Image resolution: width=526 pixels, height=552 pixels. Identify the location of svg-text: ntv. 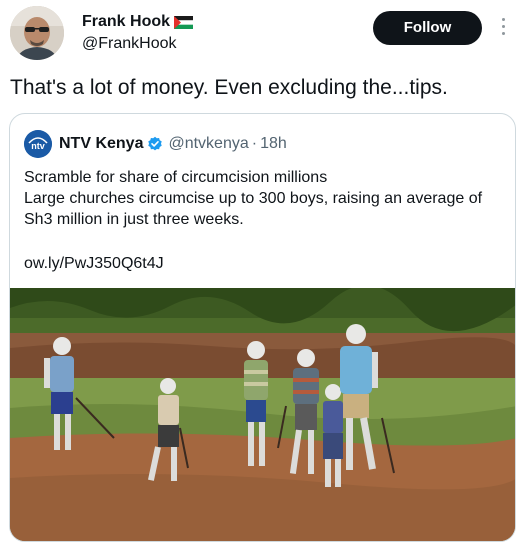
(38, 146).